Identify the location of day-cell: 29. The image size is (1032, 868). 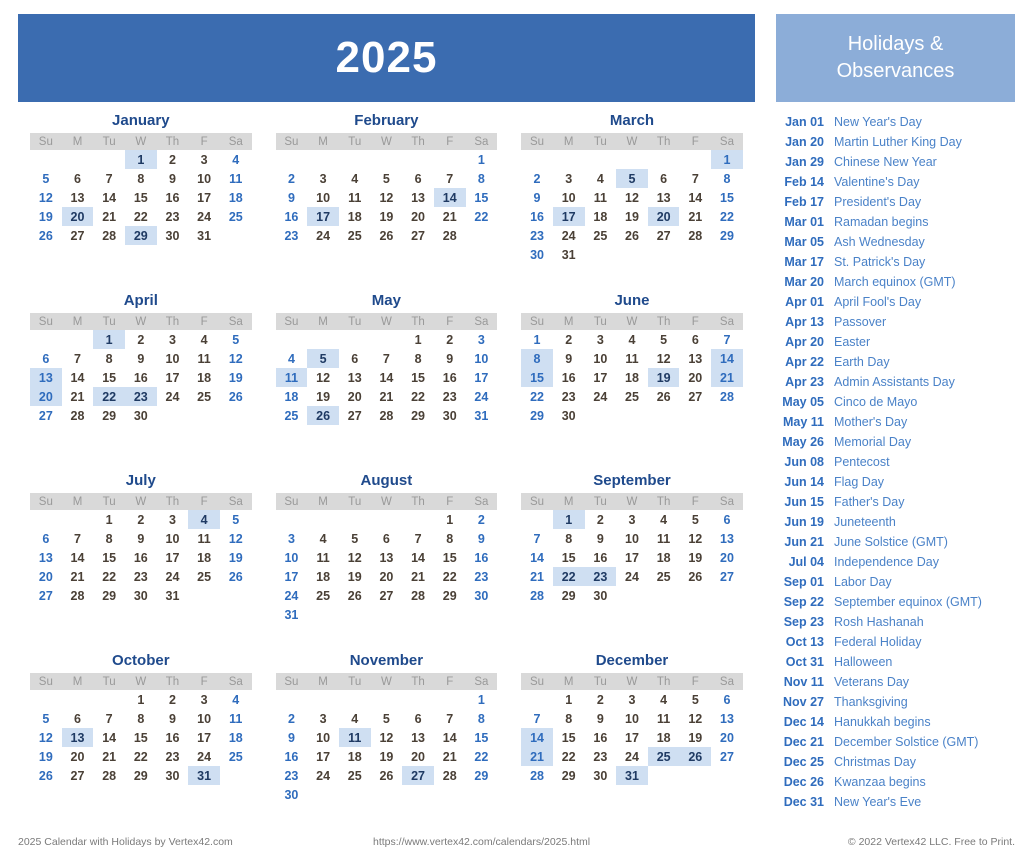
(141, 775).